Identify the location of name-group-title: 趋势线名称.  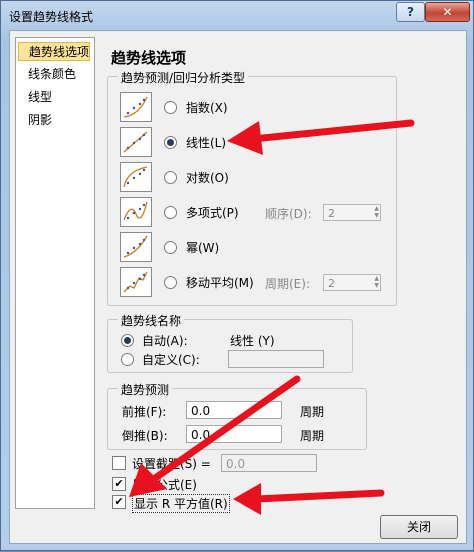
(151, 320).